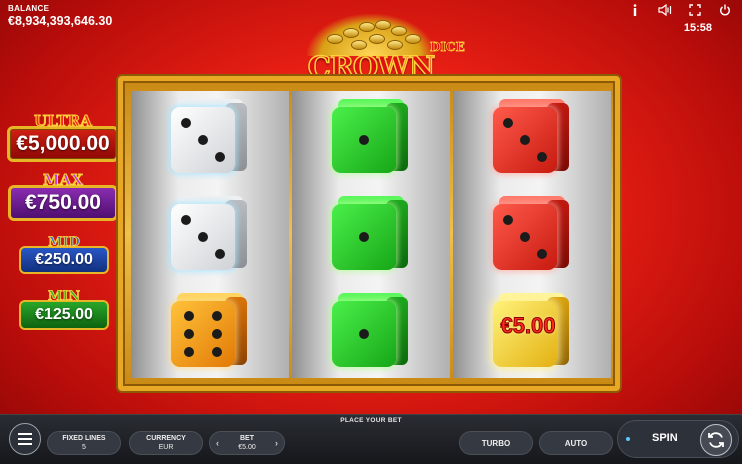 The height and width of the screenshot is (464, 742). Describe the element at coordinates (84, 443) in the screenshot. I see `fixed-lines-display: FIXED LINES 5` at that location.